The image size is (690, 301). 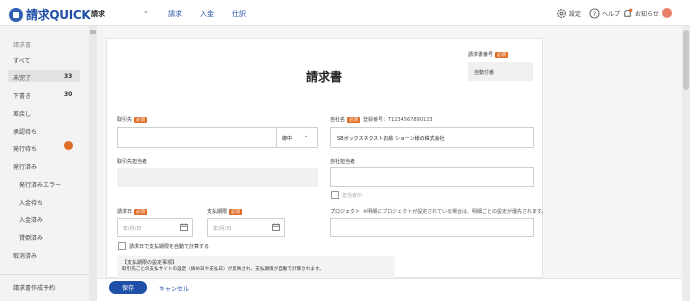 What do you see at coordinates (686, 60) in the screenshot?
I see `page-scroll-thumb` at bounding box center [686, 60].